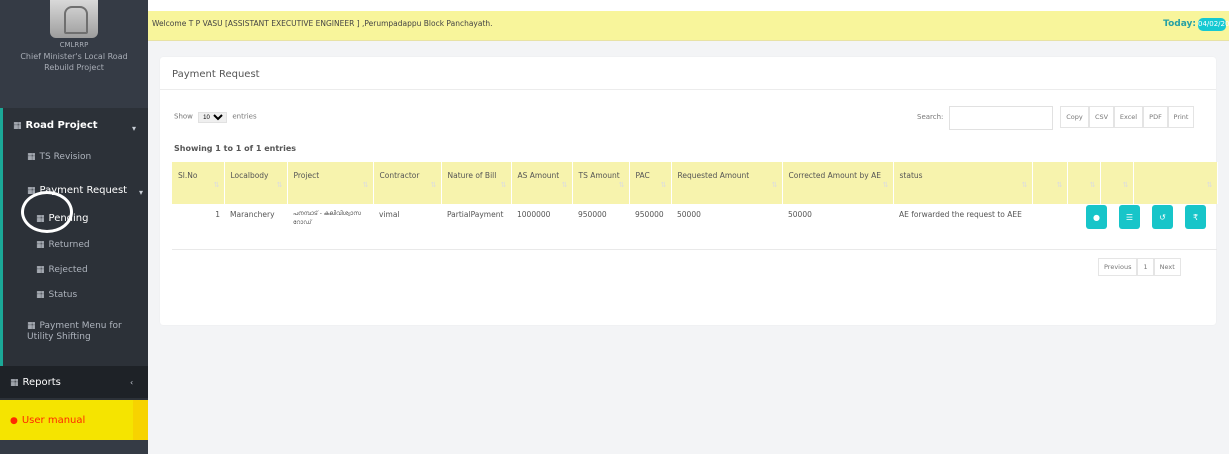 This screenshot has width=1229, height=454. What do you see at coordinates (1118, 267) in the screenshot?
I see `previous-button: Previous` at bounding box center [1118, 267].